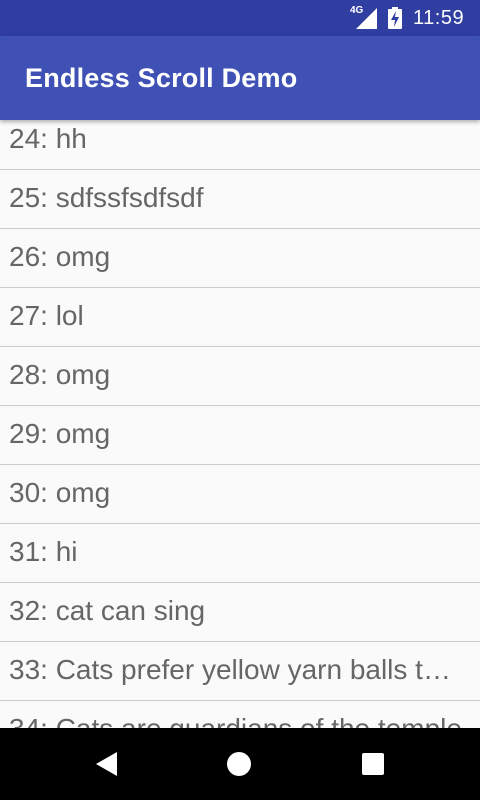  Describe the element at coordinates (43, 551) in the screenshot. I see `list-item-label: 31: hi` at that location.